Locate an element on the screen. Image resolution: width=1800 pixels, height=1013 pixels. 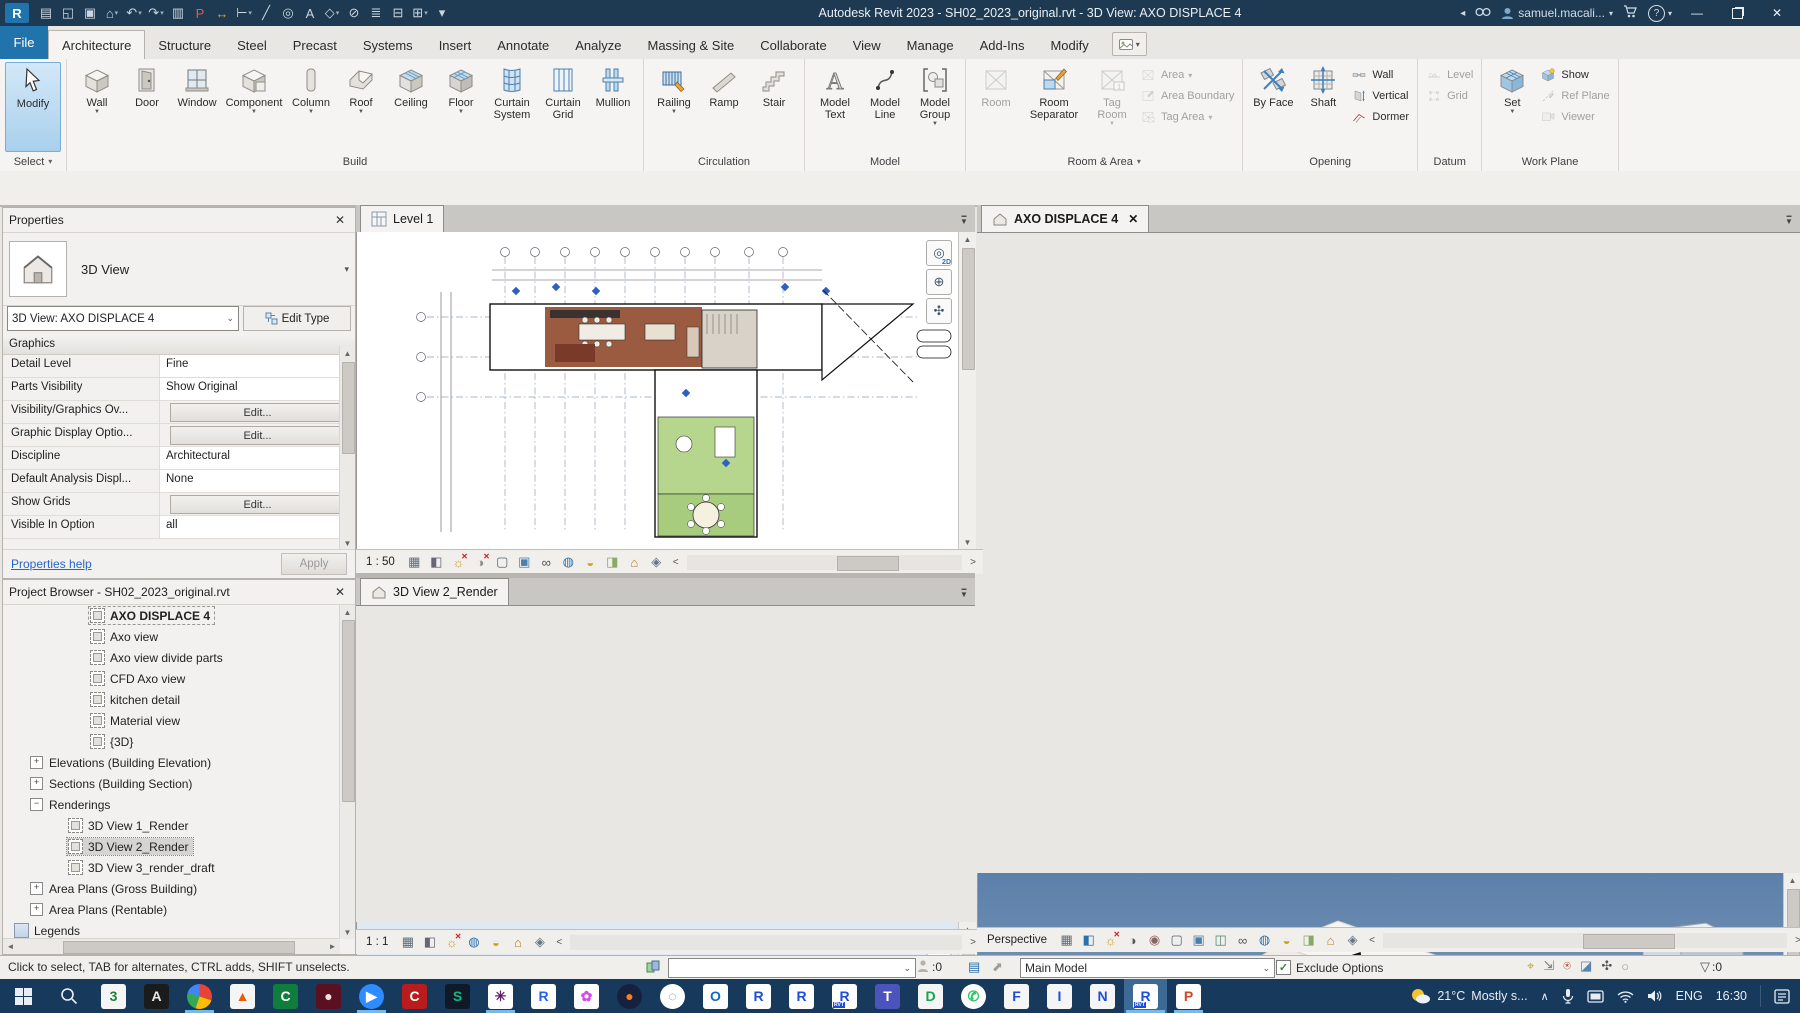
revit-logo-icon: R is located at coordinates (17, 13).